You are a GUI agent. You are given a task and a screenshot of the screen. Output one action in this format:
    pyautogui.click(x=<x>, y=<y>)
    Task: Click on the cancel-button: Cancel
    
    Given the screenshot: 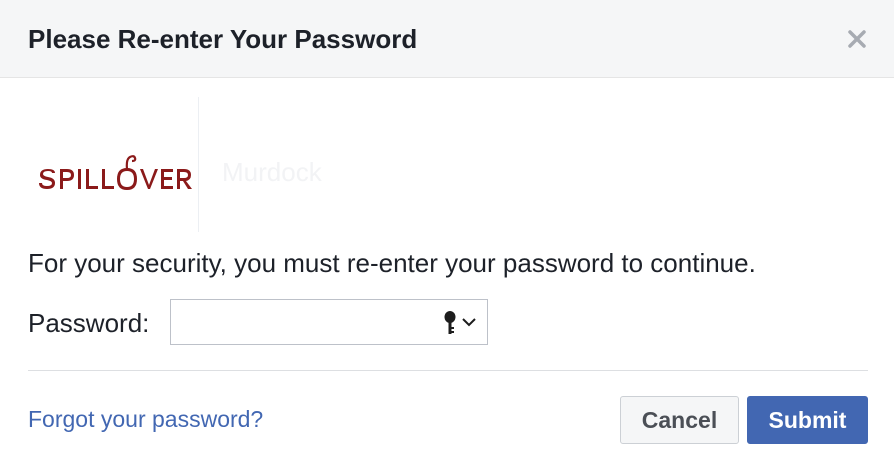 What is the action you would take?
    pyautogui.click(x=679, y=420)
    